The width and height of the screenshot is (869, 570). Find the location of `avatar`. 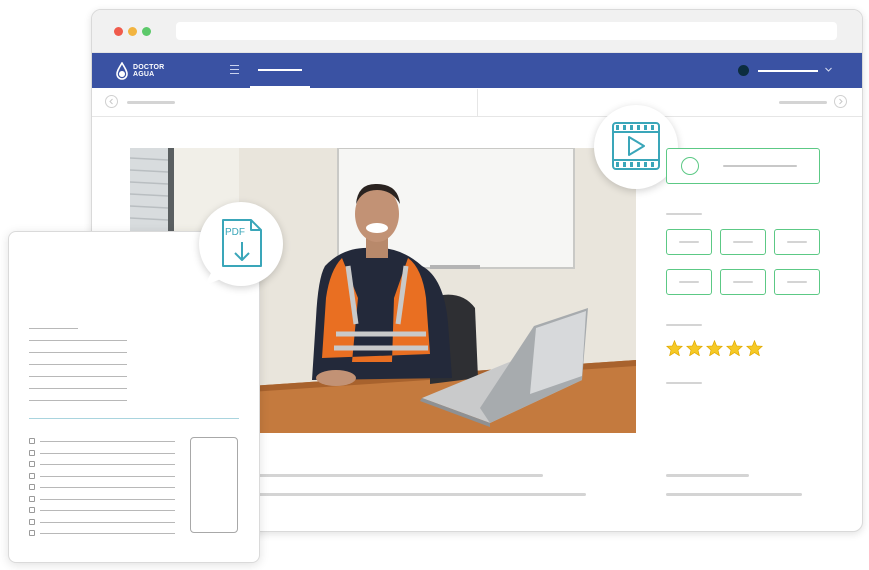

avatar is located at coordinates (743, 70).